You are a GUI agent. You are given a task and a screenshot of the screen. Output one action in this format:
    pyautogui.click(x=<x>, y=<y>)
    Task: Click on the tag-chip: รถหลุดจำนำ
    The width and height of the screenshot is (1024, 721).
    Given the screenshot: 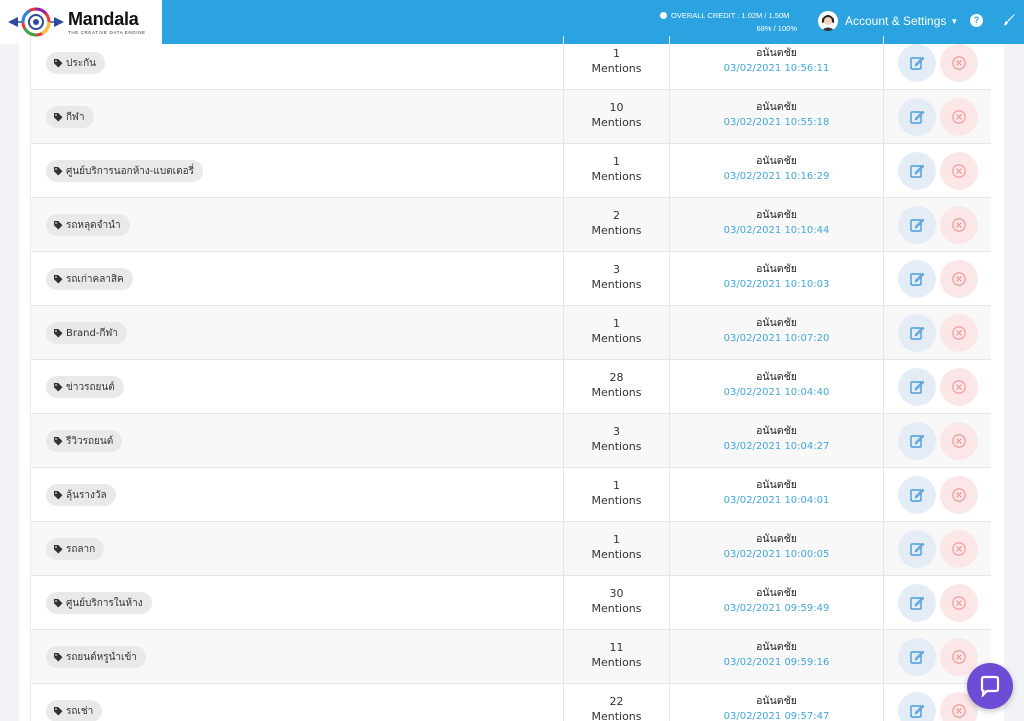 What is the action you would take?
    pyautogui.click(x=88, y=225)
    